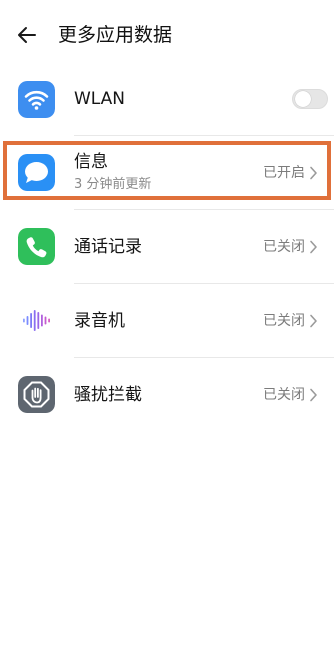  Describe the element at coordinates (167, 395) in the screenshot. I see `list-item-harassment-block: 骚扰拦截 已关闭` at that location.